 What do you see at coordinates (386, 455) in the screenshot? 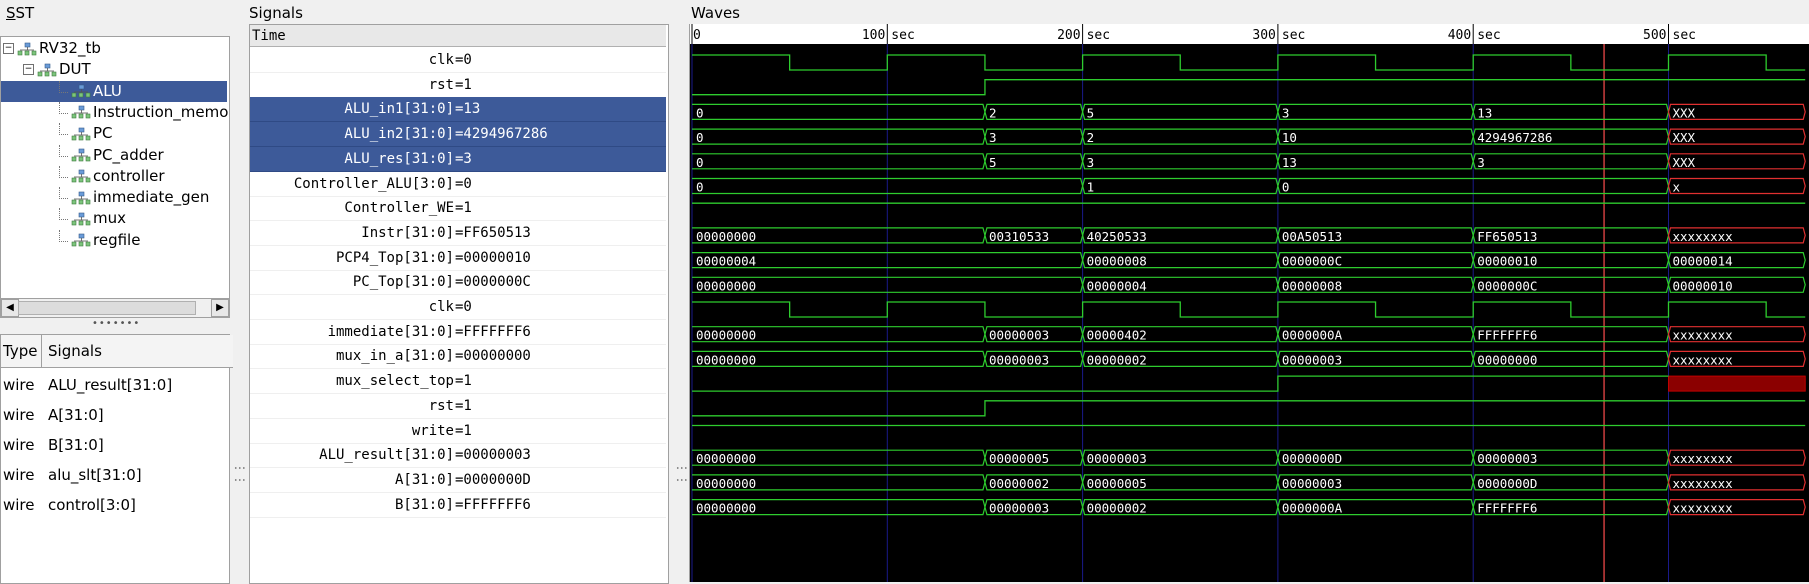
I see `signal-name: ALU_result[31:0]` at bounding box center [386, 455].